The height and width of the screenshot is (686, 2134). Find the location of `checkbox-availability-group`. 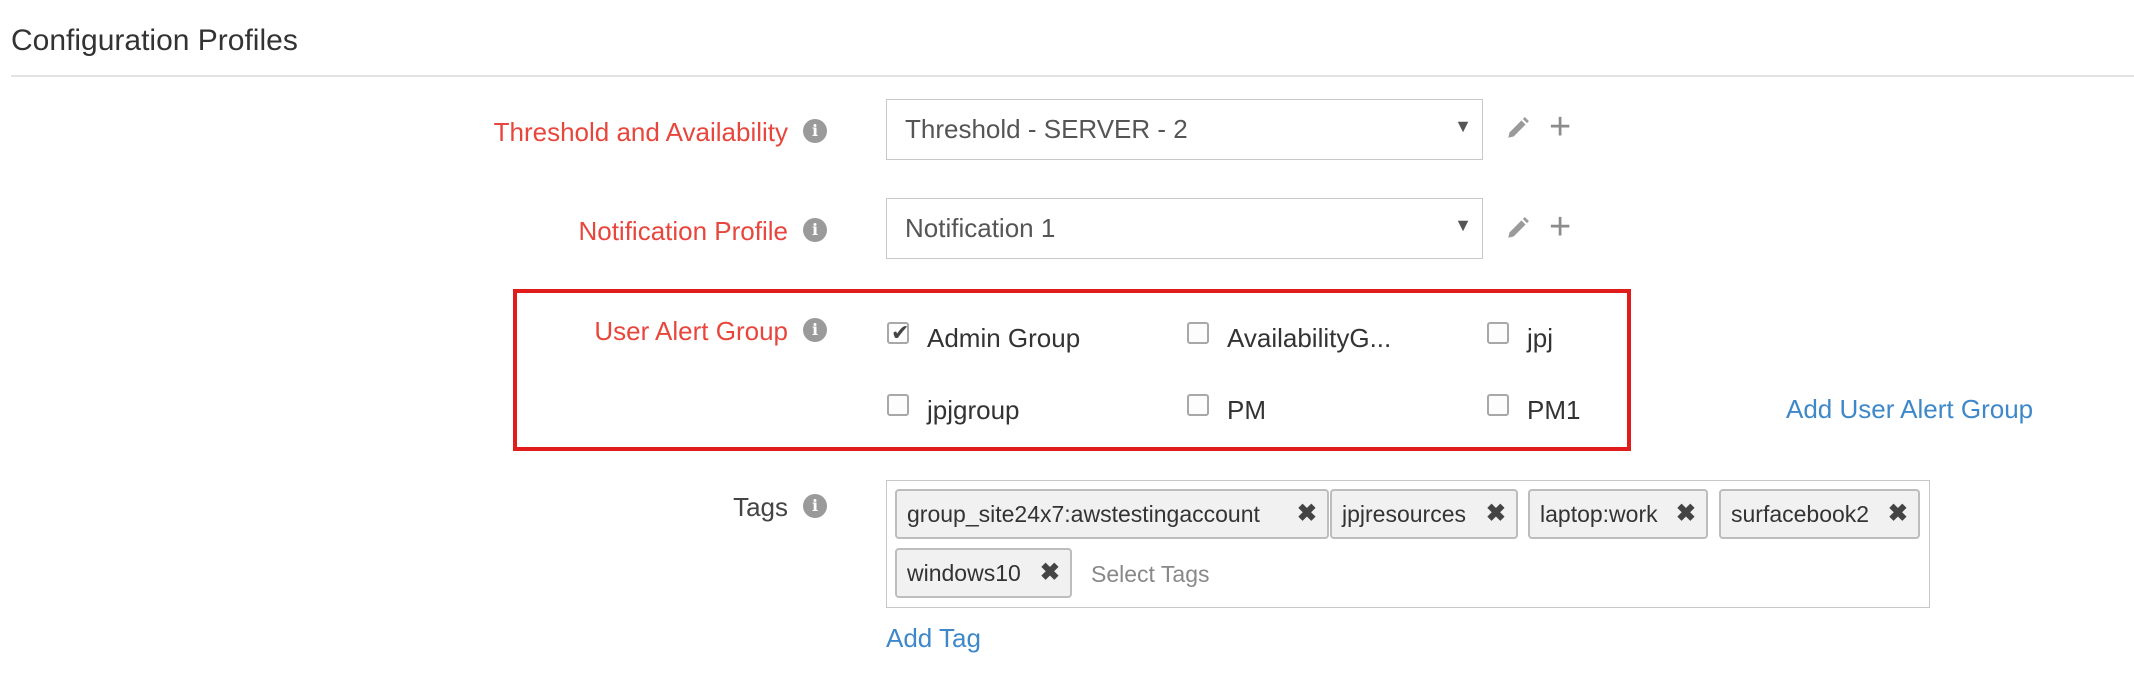

checkbox-availability-group is located at coordinates (1198, 333).